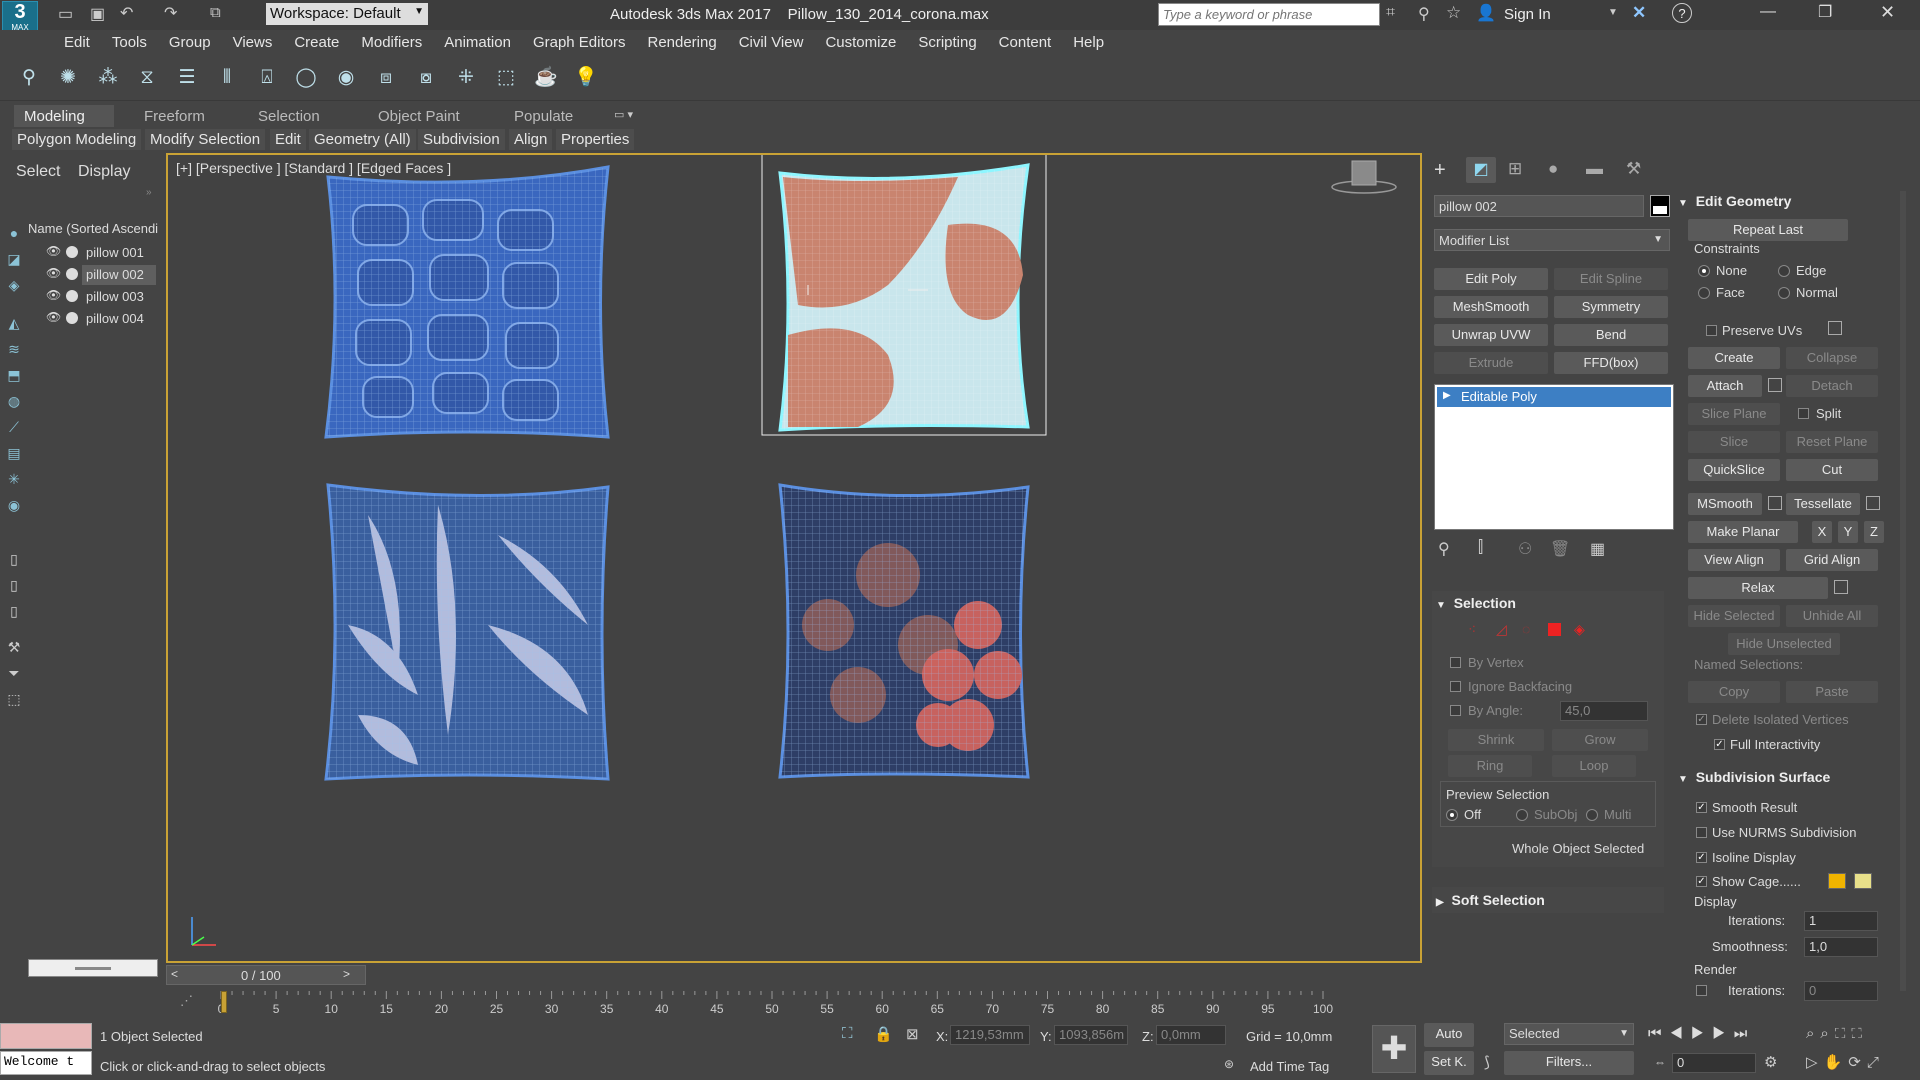 The image size is (1920, 1080). What do you see at coordinates (14, 613) in the screenshot?
I see `sheet-icon: ▯` at bounding box center [14, 613].